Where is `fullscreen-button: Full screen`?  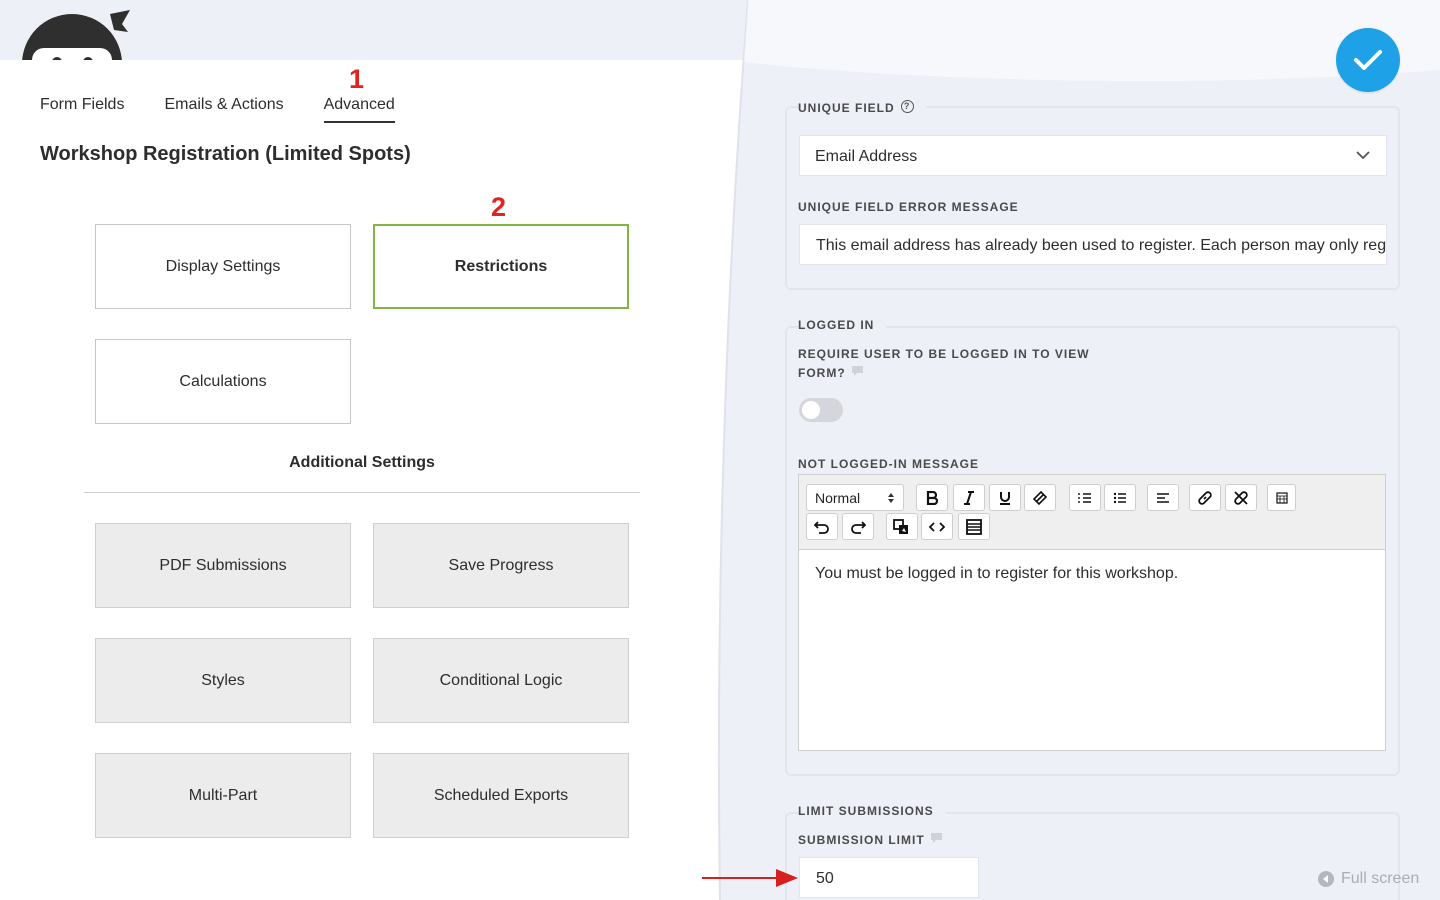 fullscreen-button: Full screen is located at coordinates (1368, 879).